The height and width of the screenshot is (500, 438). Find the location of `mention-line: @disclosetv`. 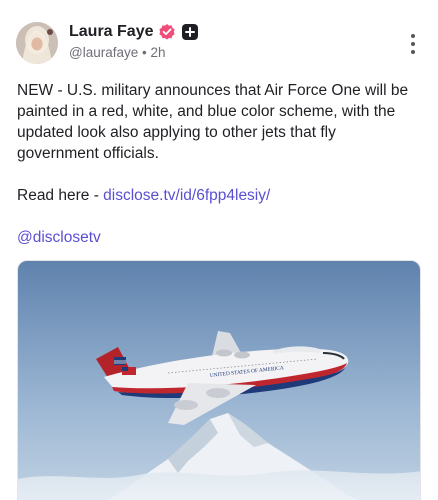

mention-line: @disclosetv is located at coordinates (219, 237).